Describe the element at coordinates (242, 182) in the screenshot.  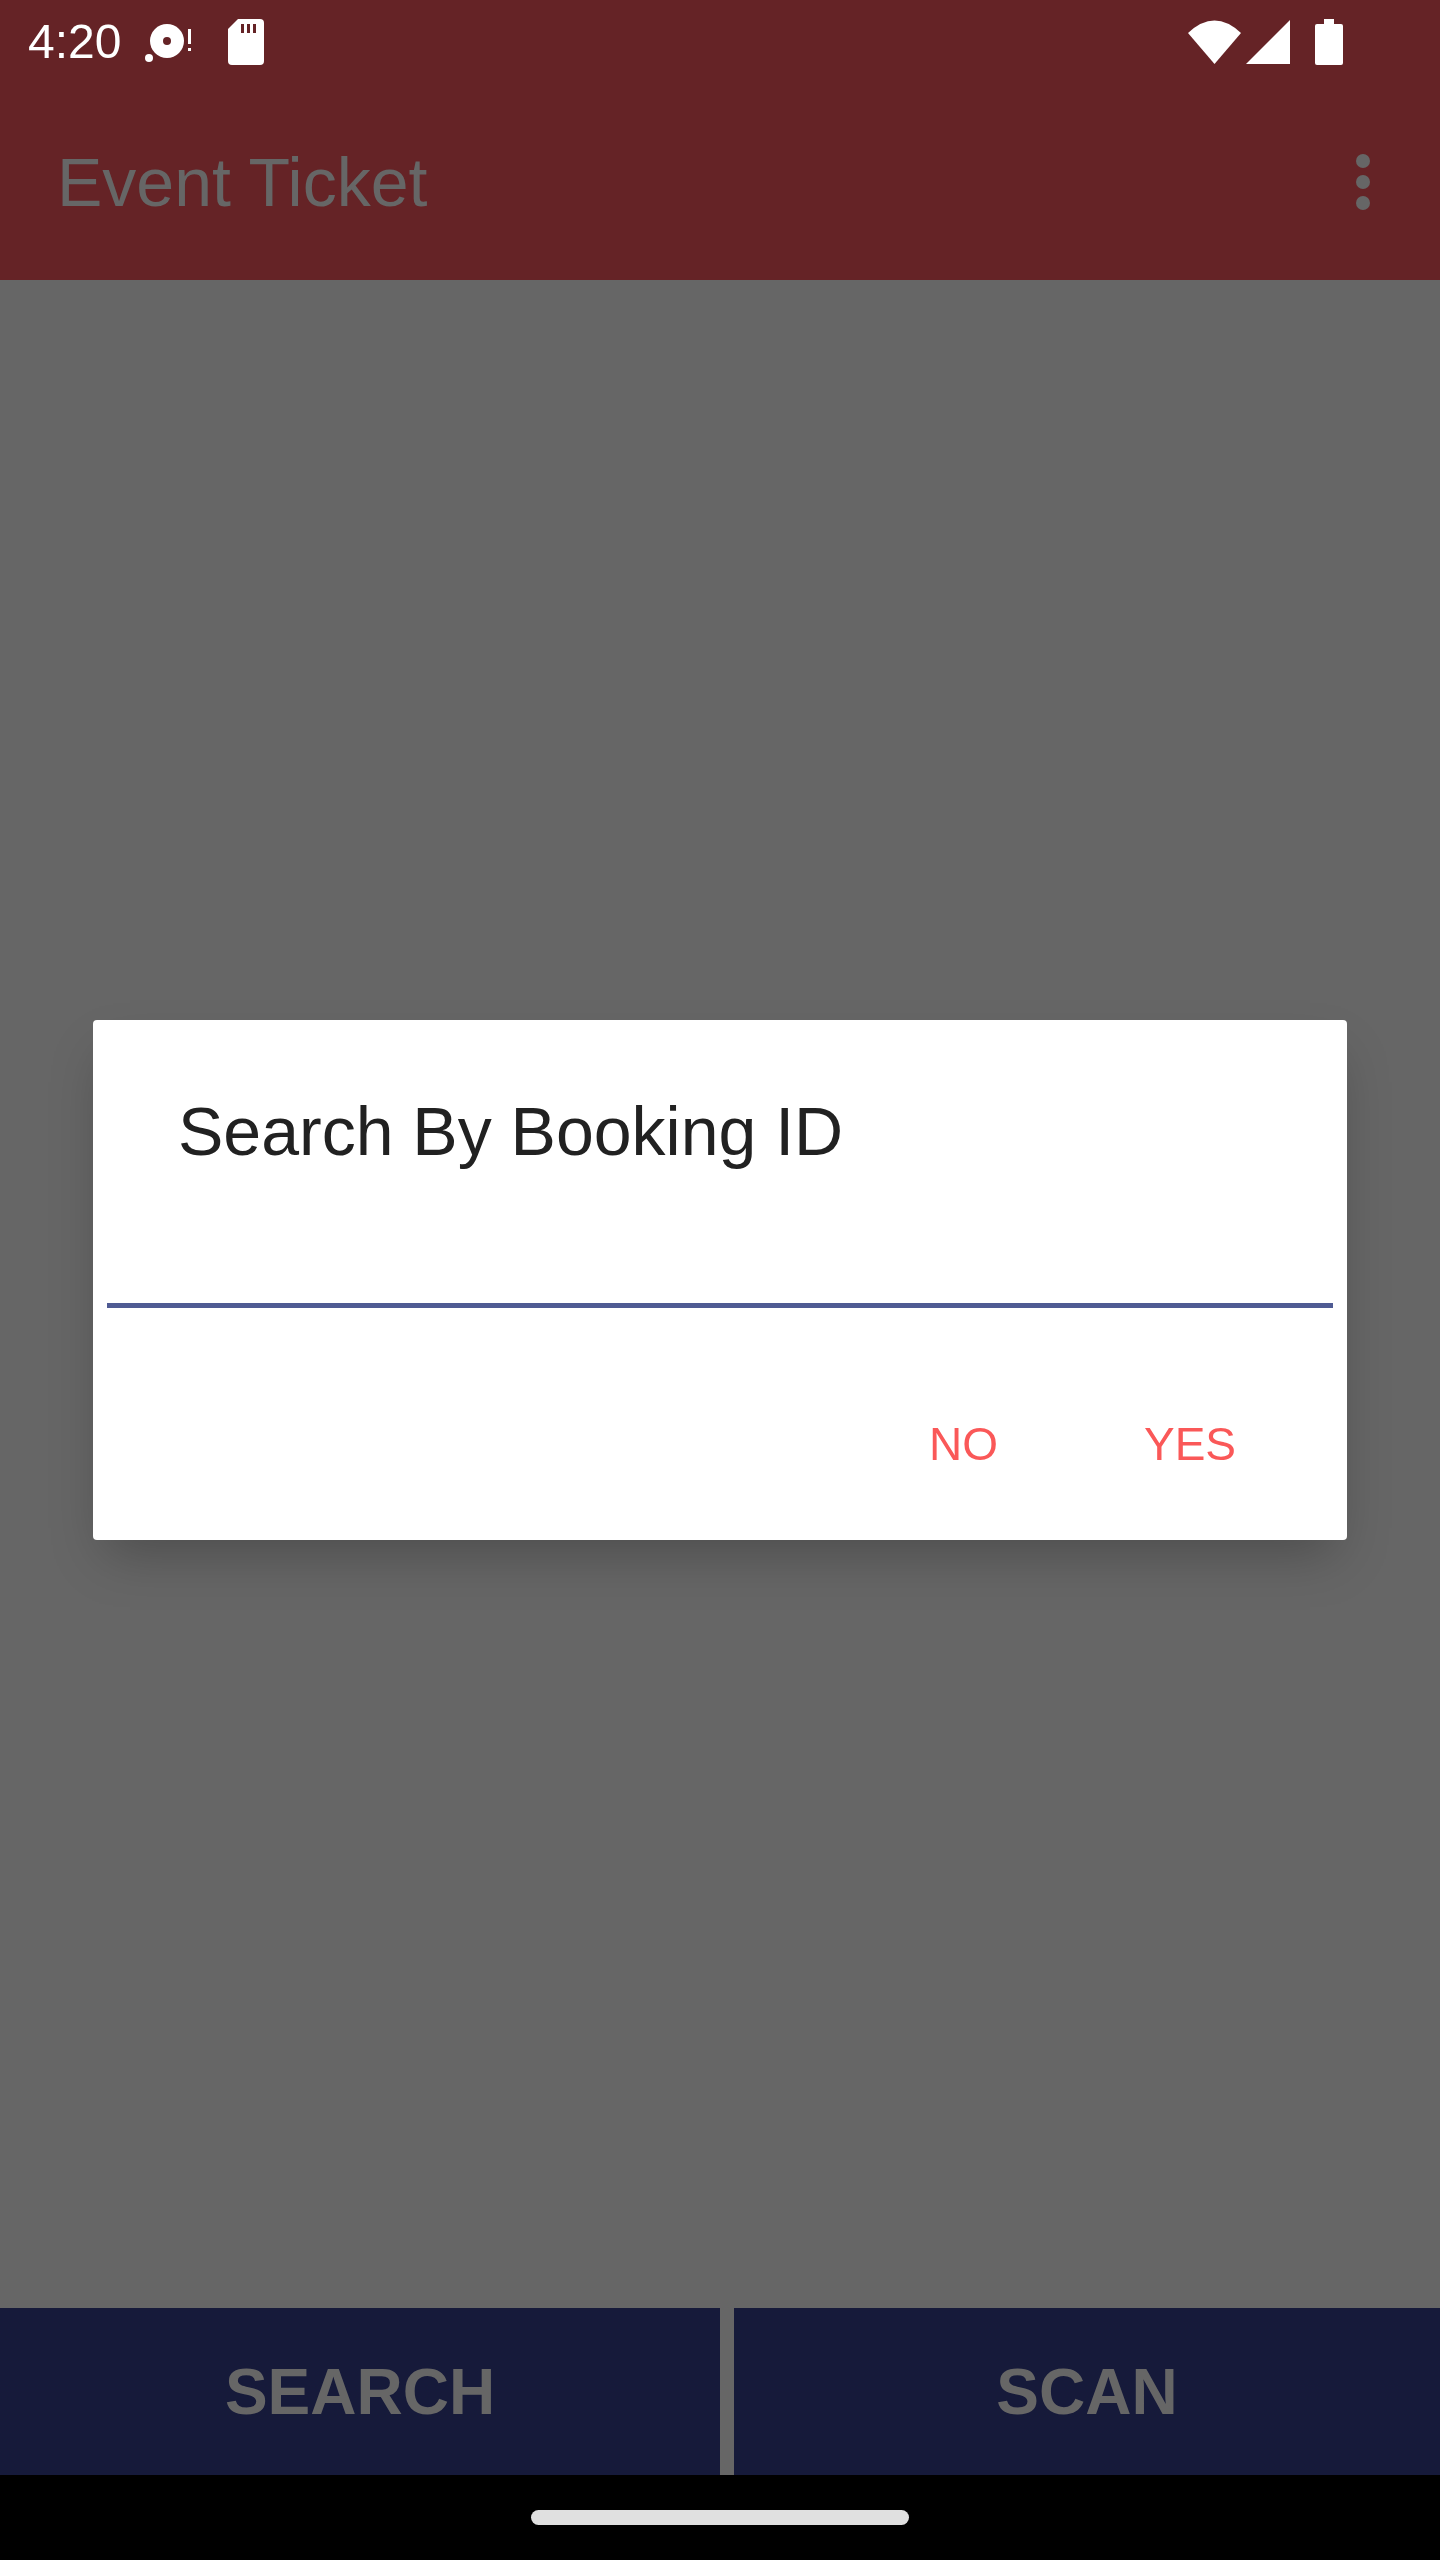
I see `app-title: Event Ticket` at that location.